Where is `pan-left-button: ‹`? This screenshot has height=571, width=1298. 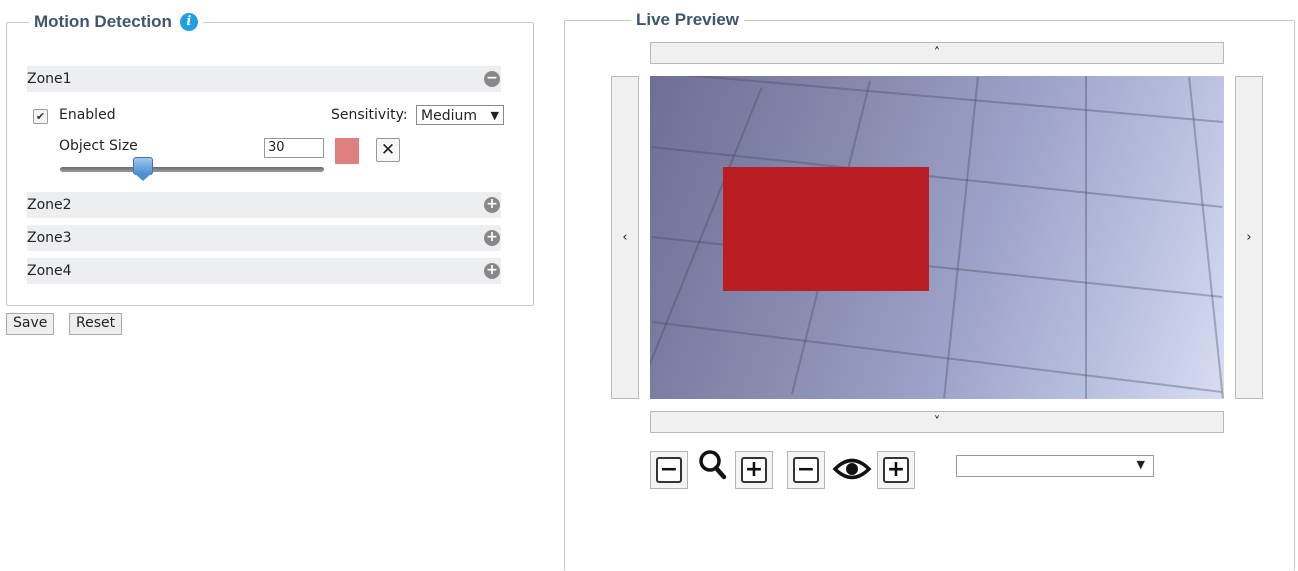
pan-left-button: ‹ is located at coordinates (625, 237).